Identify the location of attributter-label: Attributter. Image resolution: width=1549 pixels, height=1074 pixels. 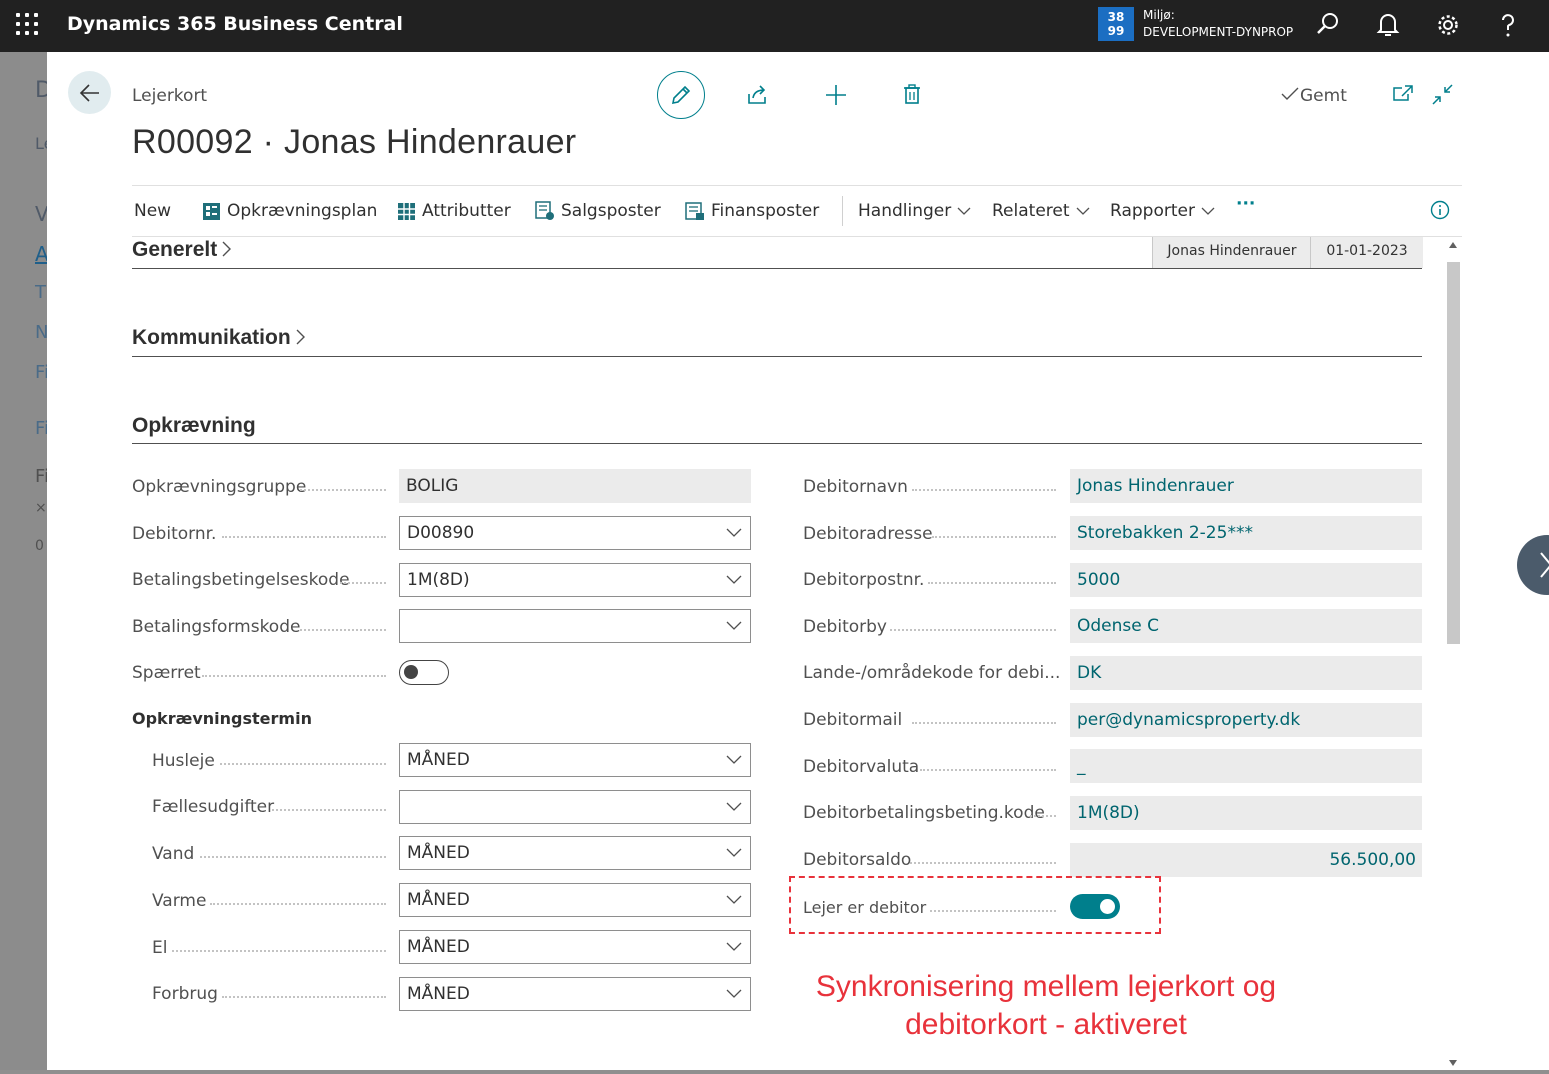
(466, 211).